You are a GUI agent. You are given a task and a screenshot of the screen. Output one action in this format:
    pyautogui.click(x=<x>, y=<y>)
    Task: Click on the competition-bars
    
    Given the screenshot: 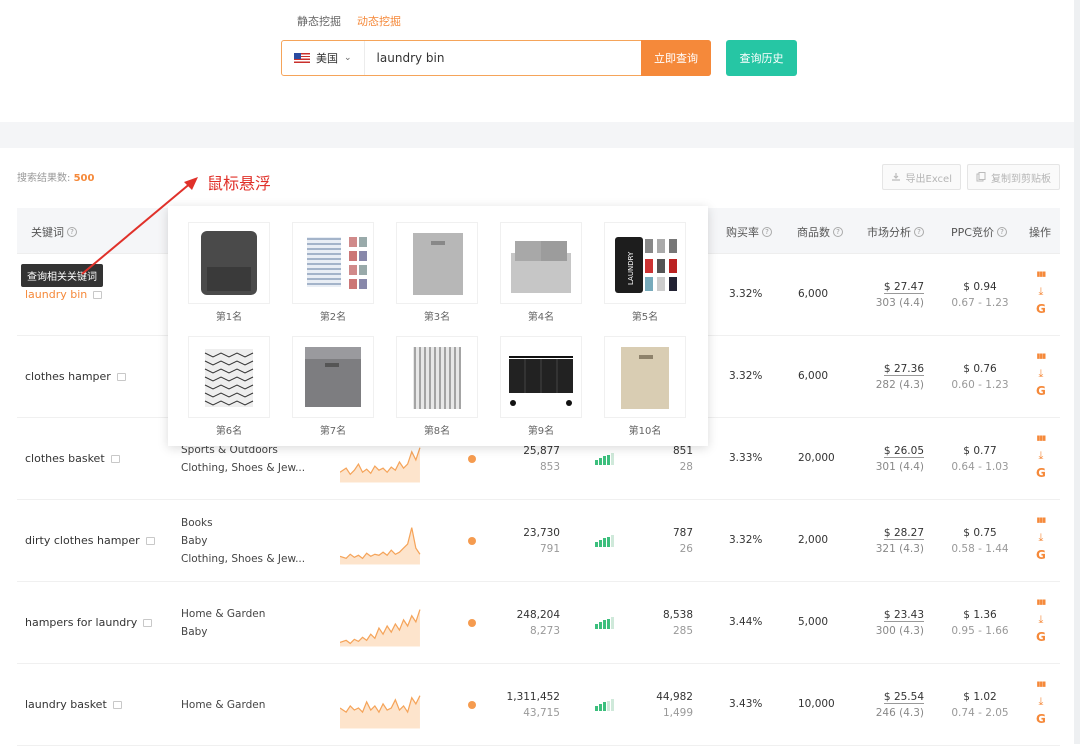 What is the action you would take?
    pyautogui.click(x=604, y=705)
    